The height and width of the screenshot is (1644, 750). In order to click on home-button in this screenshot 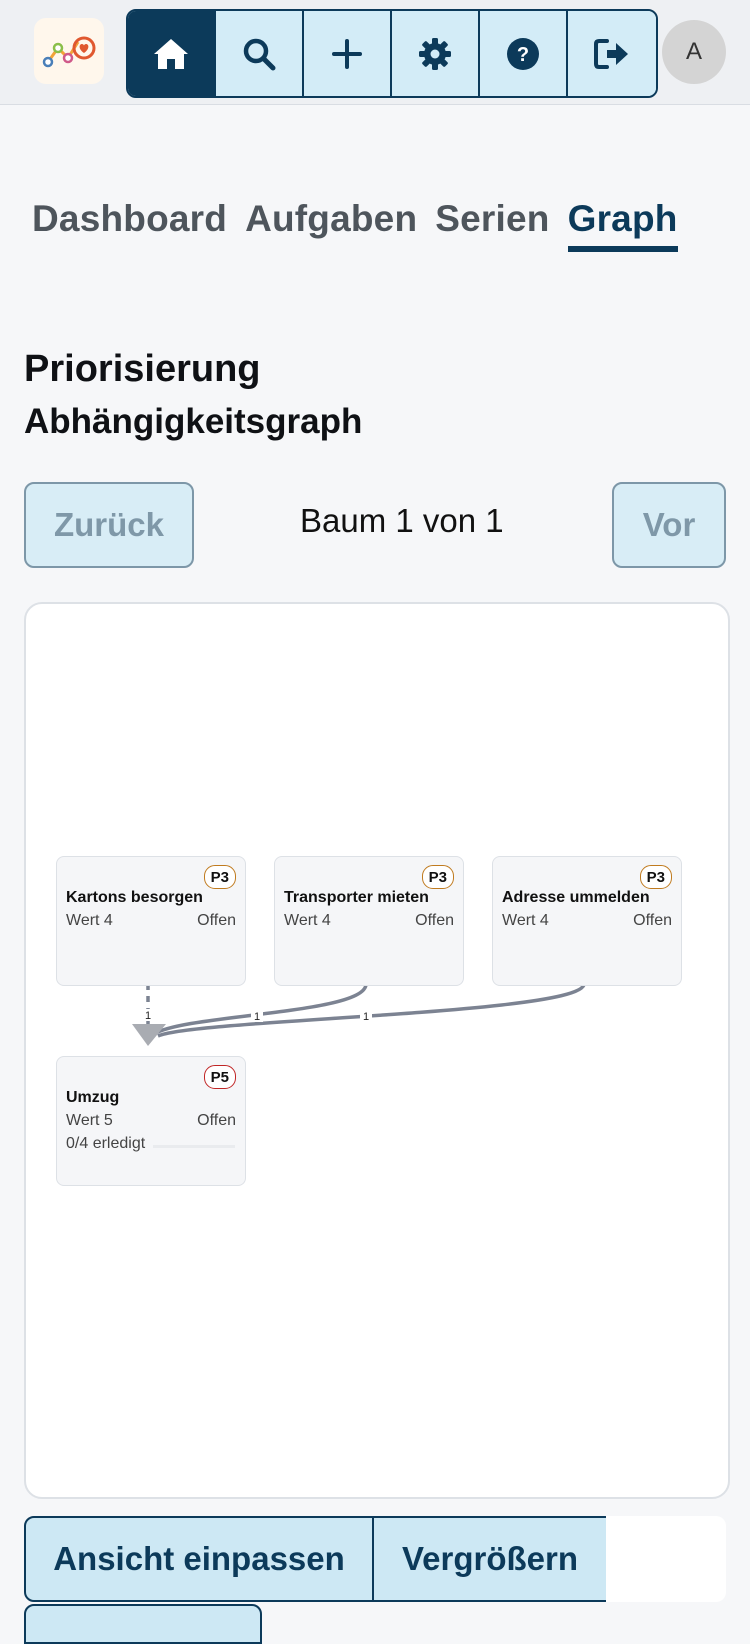, I will do `click(172, 53)`.